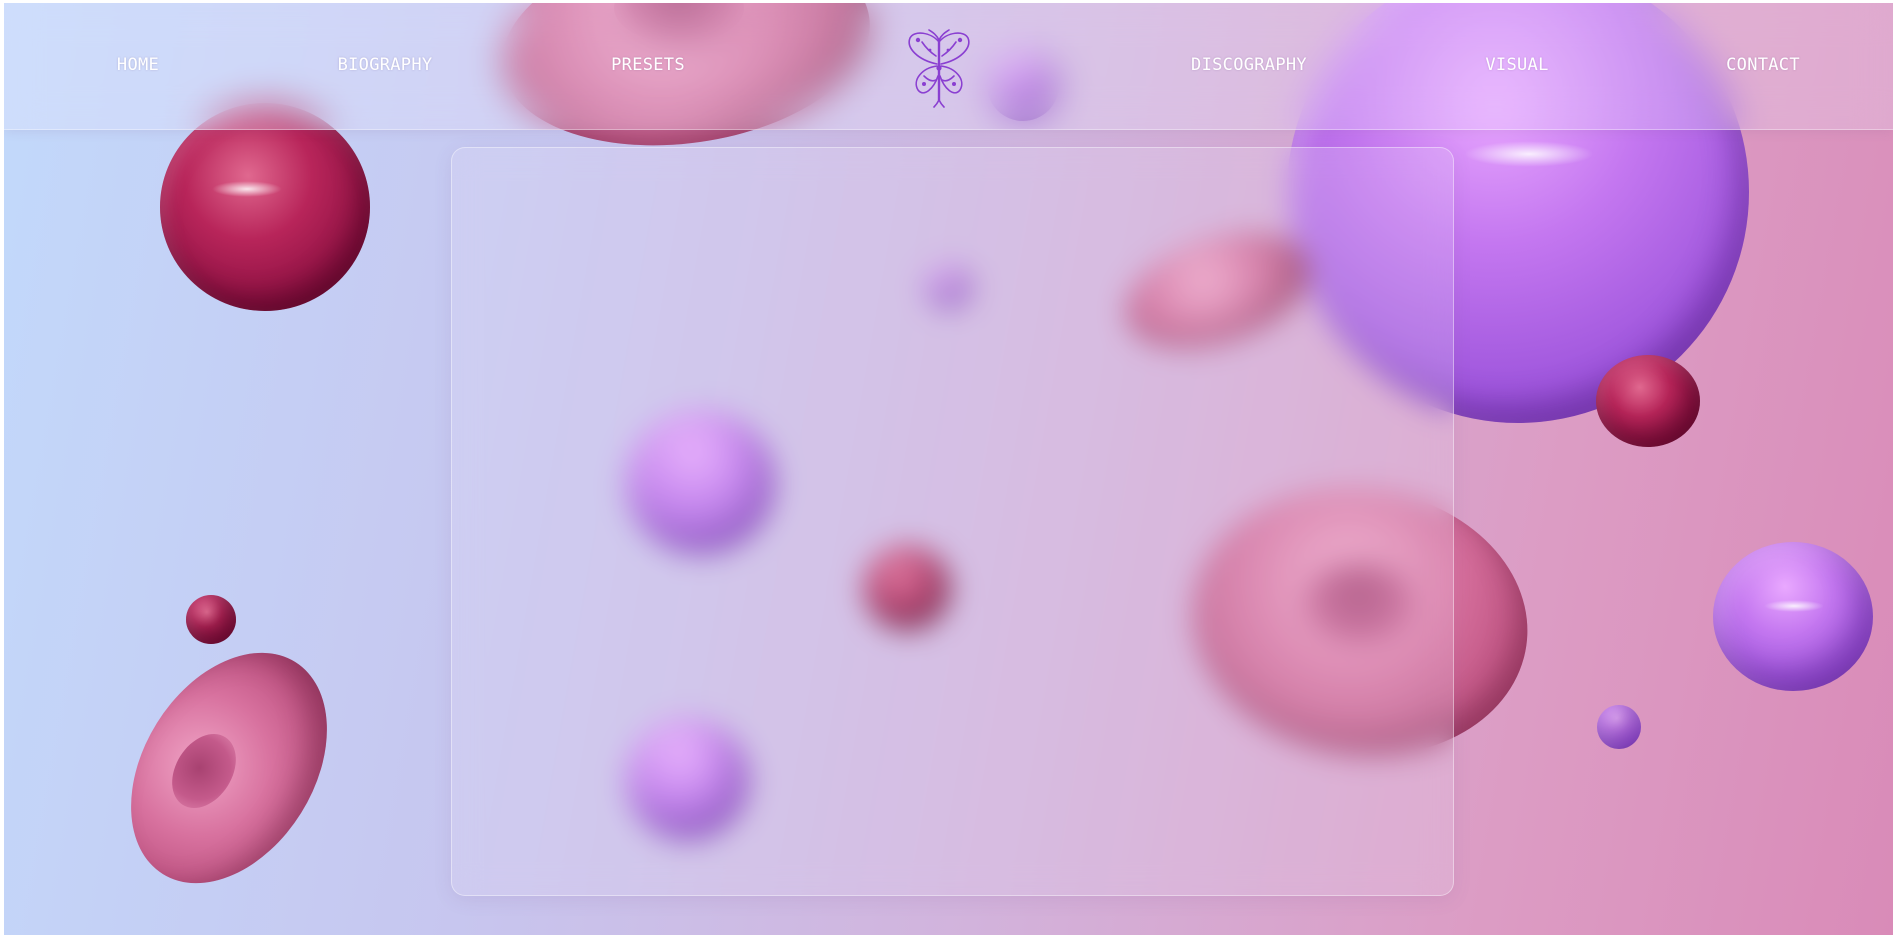 This screenshot has height=935, width=1893. What do you see at coordinates (265, 207) in the screenshot?
I see `sphere-ruby-top-left` at bounding box center [265, 207].